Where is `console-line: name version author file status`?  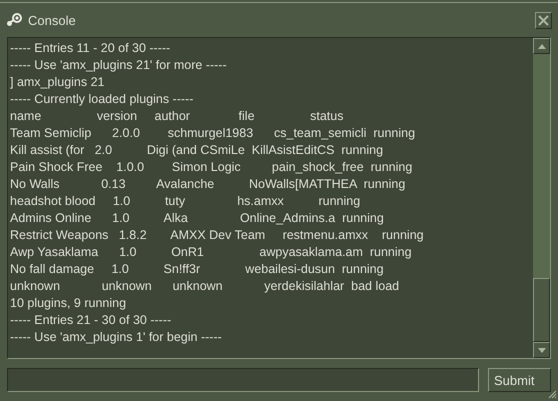
console-line: name version author file status is located at coordinates (177, 116).